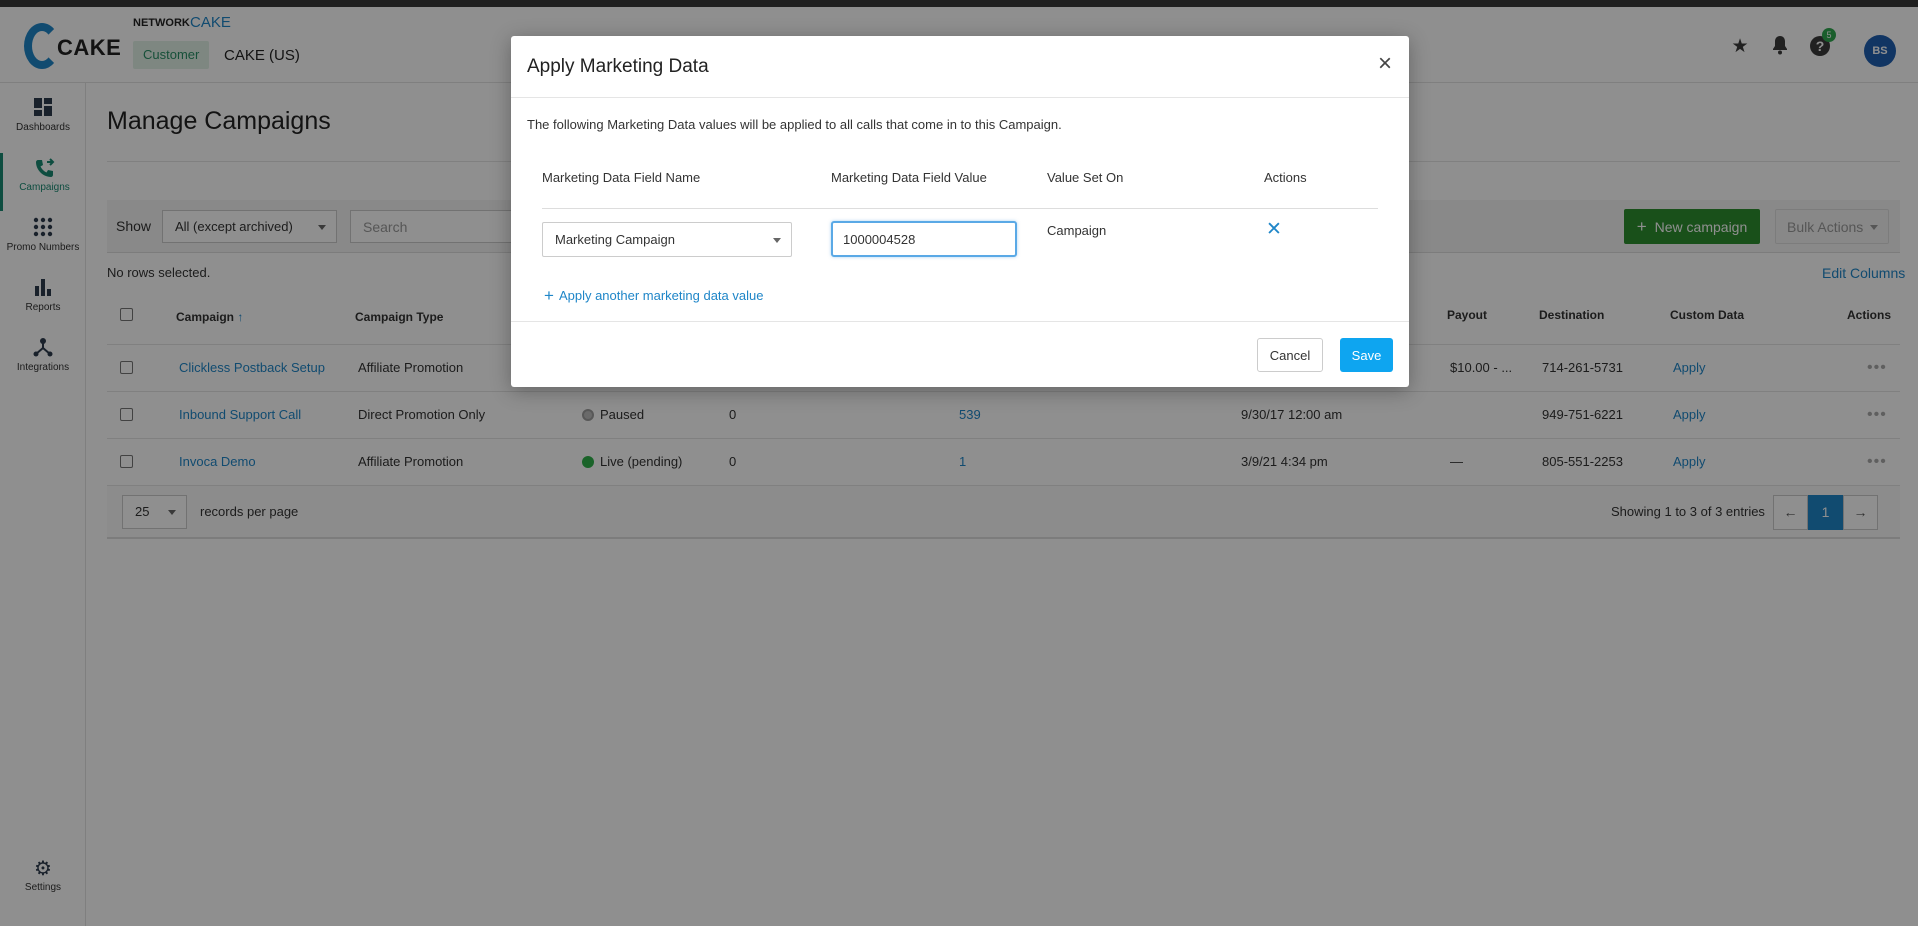 Image resolution: width=1918 pixels, height=926 pixels. Describe the element at coordinates (661, 295) in the screenshot. I see `apply-another-label: Apply another marketing data value` at that location.